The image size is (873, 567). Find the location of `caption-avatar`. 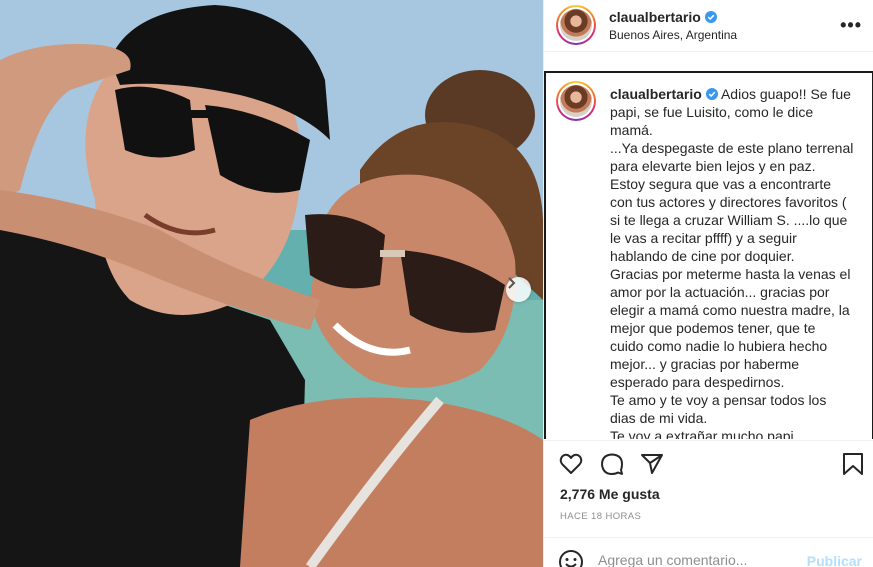

caption-avatar is located at coordinates (576, 101).